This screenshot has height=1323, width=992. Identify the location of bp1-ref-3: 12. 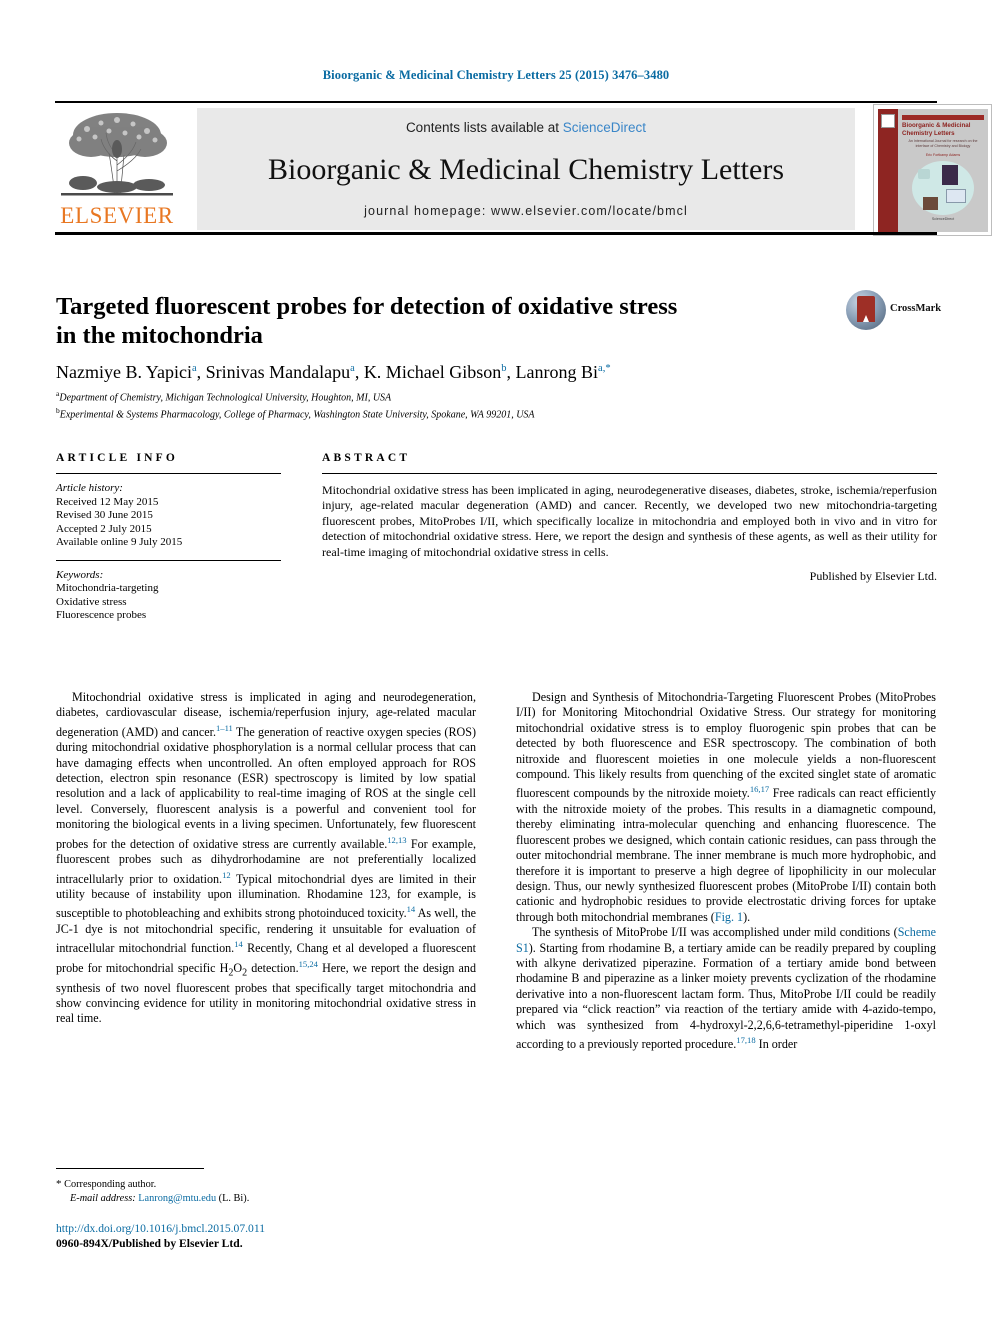
(226, 875).